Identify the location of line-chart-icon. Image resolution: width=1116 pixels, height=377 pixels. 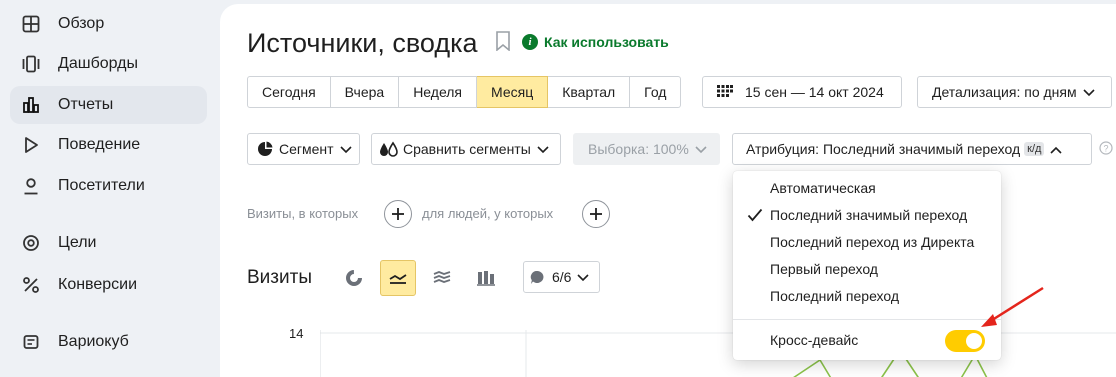
(398, 279).